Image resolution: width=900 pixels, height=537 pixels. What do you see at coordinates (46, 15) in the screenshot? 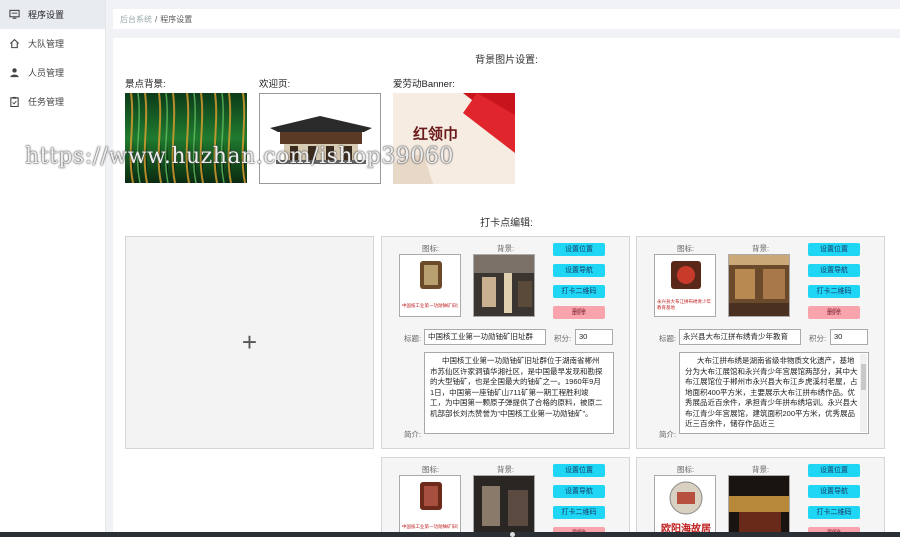
I see `sidebar-item-label: 程序设置` at bounding box center [46, 15].